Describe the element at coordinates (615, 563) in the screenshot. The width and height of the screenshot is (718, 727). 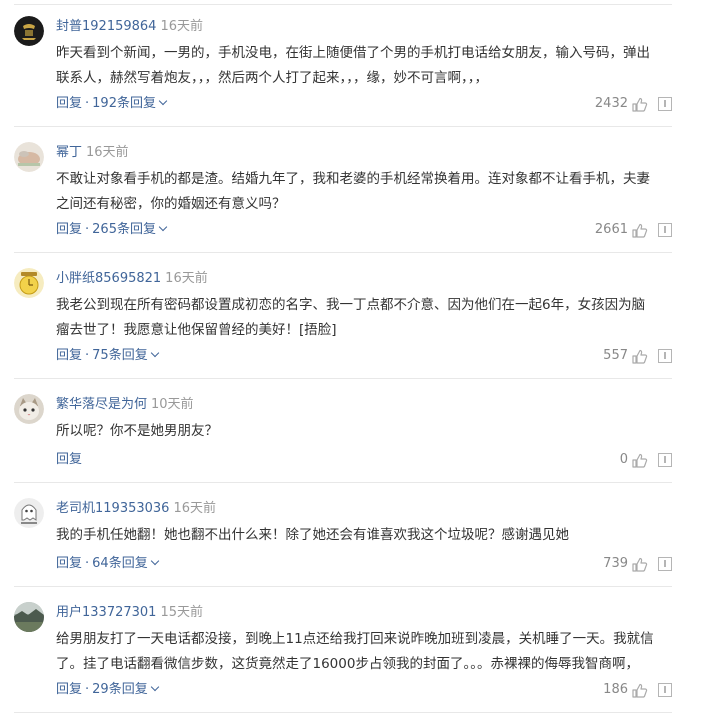
I see `like-count: 739` at that location.